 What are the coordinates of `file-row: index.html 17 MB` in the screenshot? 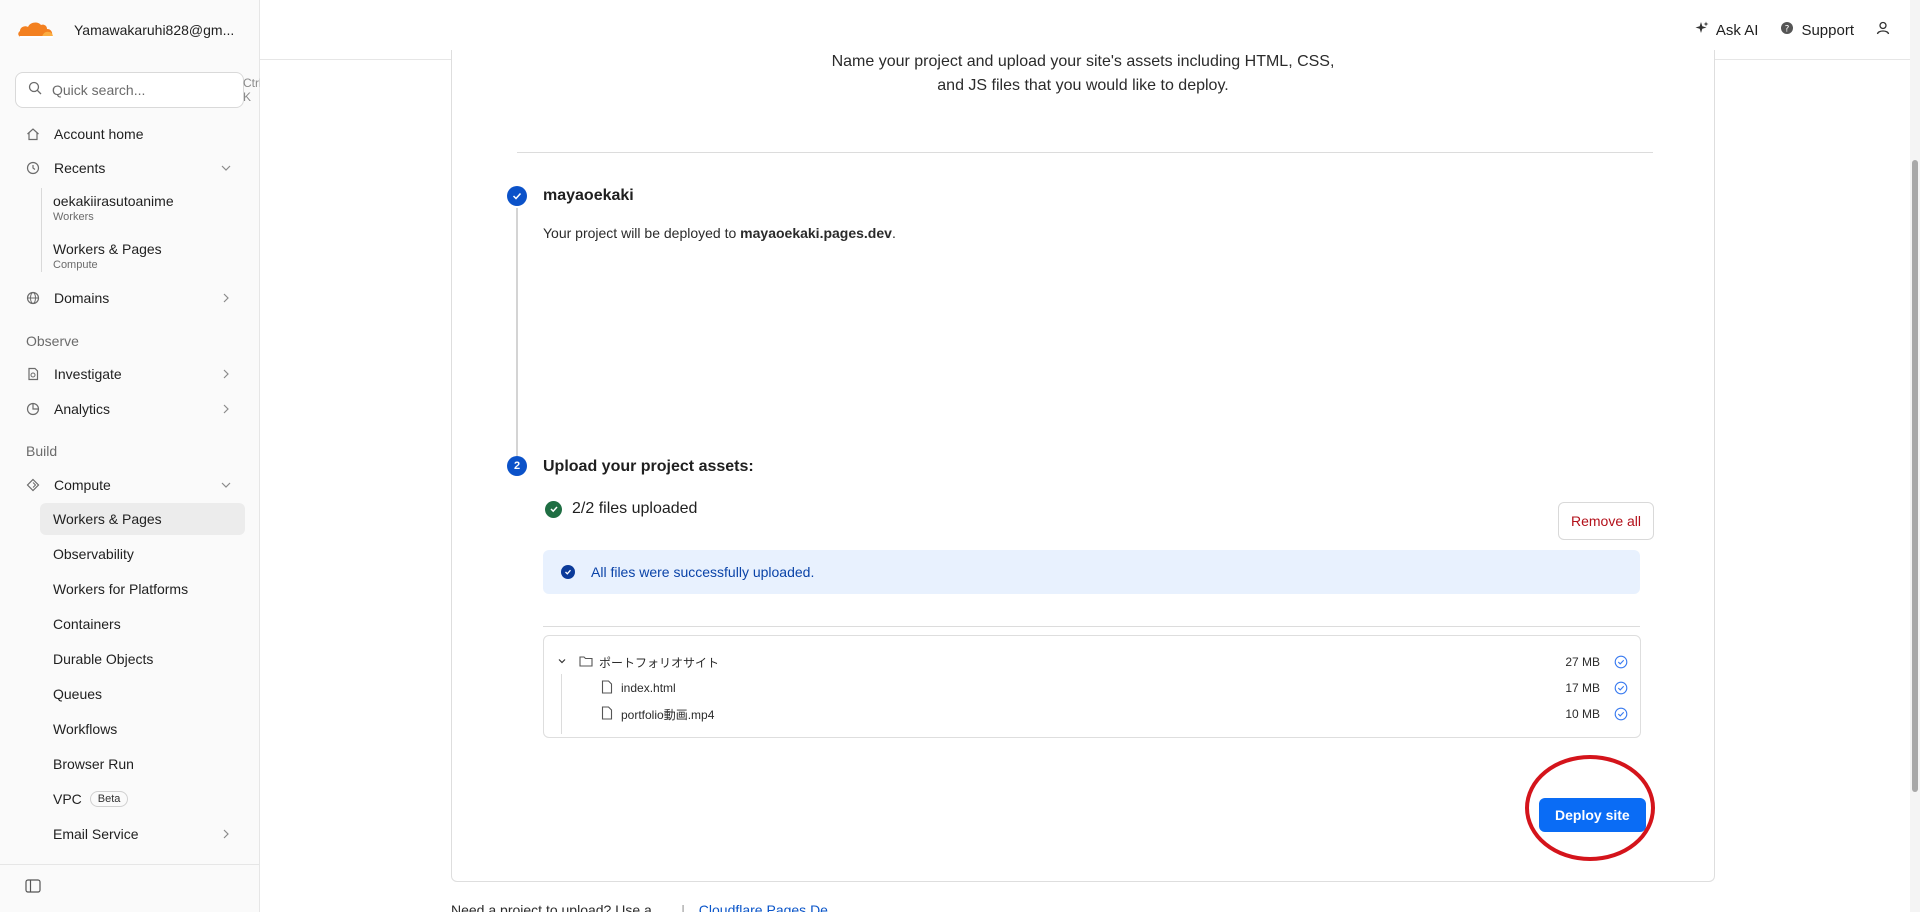 It's located at (1092, 704).